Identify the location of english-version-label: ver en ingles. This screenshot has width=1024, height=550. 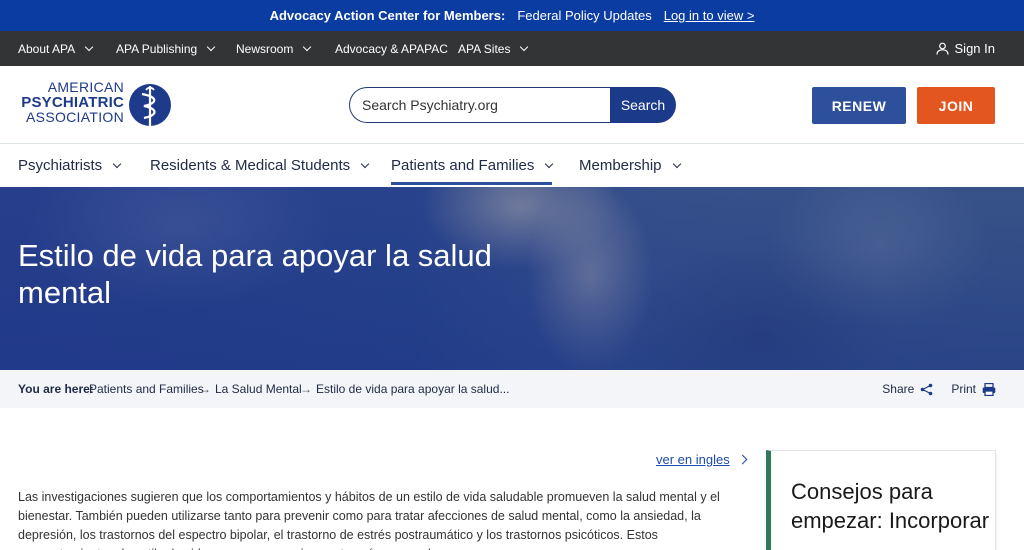
(693, 459).